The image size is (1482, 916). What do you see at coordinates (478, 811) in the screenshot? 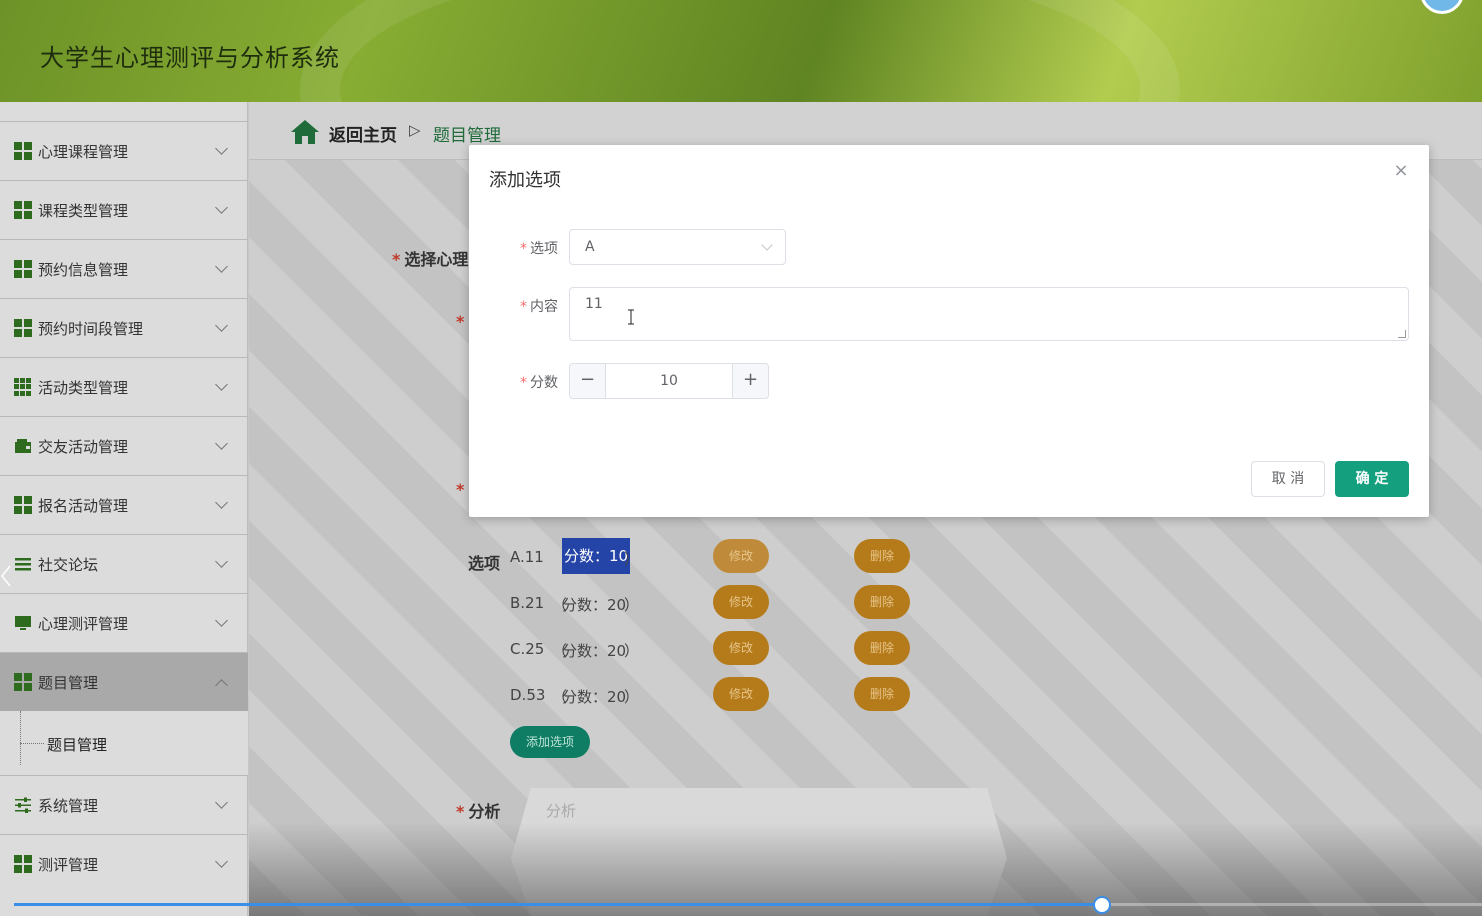
I see `analysis-label: * 分析` at bounding box center [478, 811].